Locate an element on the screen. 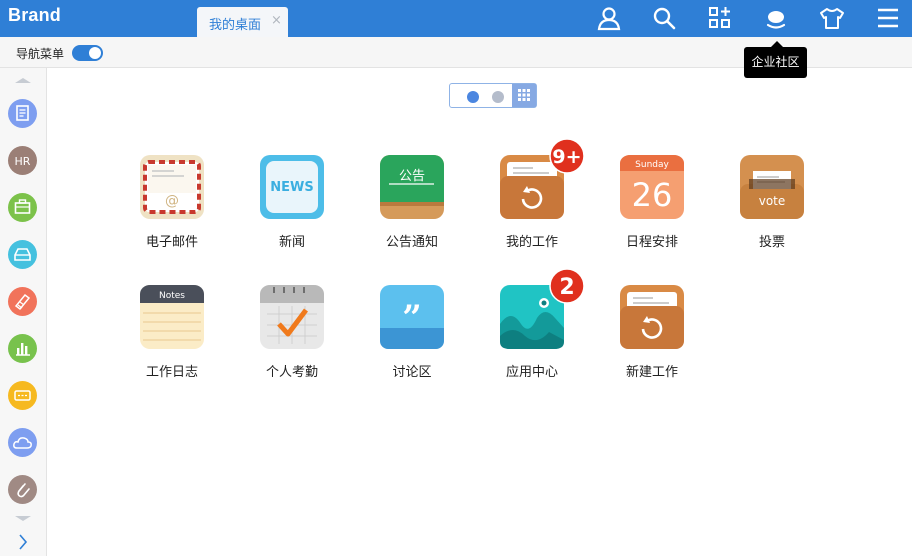 Image resolution: width=912 pixels, height=558 pixels. notice-icon-text: 公告 is located at coordinates (412, 176).